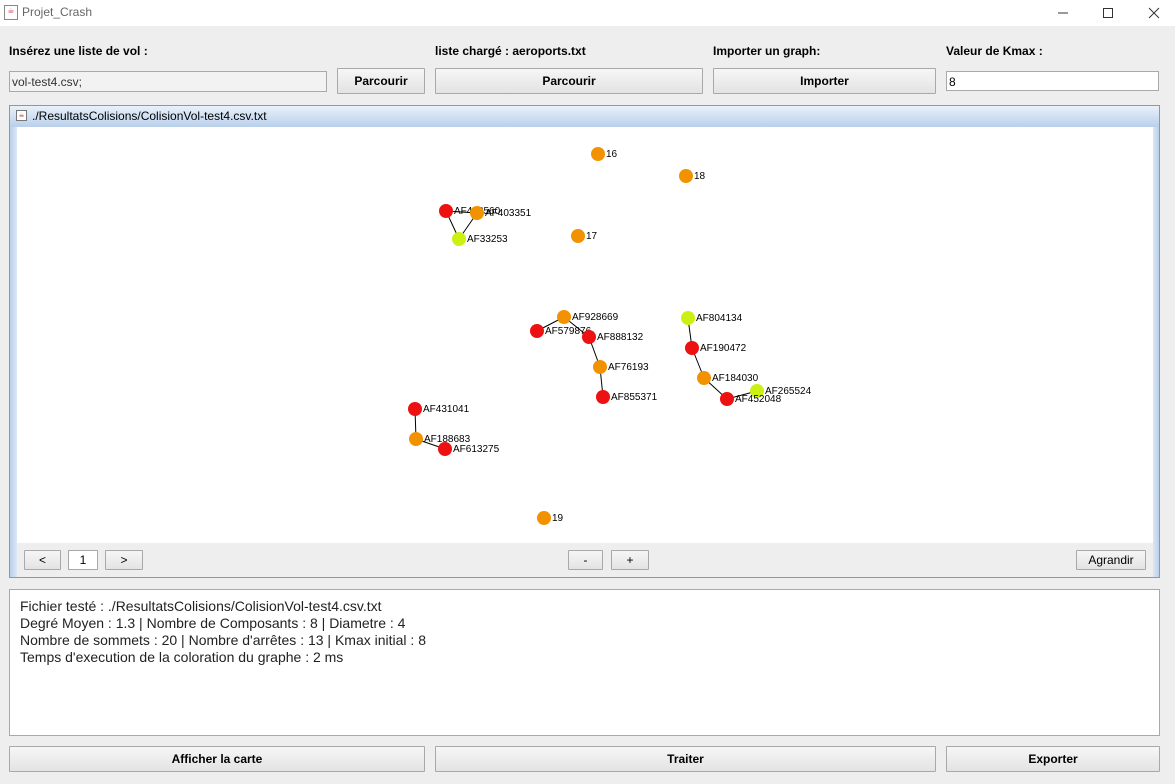 The height and width of the screenshot is (784, 1175). Describe the element at coordinates (13, 352) in the screenshot. I see `frame-left-border` at that location.